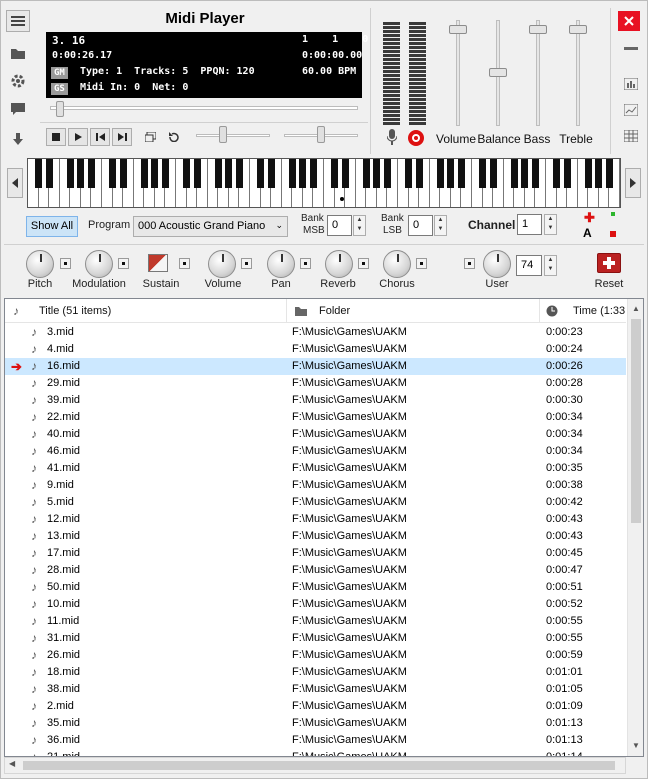  What do you see at coordinates (315, 604) in the screenshot?
I see `table-row: ♪ 10.mid F:\Music\Games\UAKM 0:00:52` at bounding box center [315, 604].